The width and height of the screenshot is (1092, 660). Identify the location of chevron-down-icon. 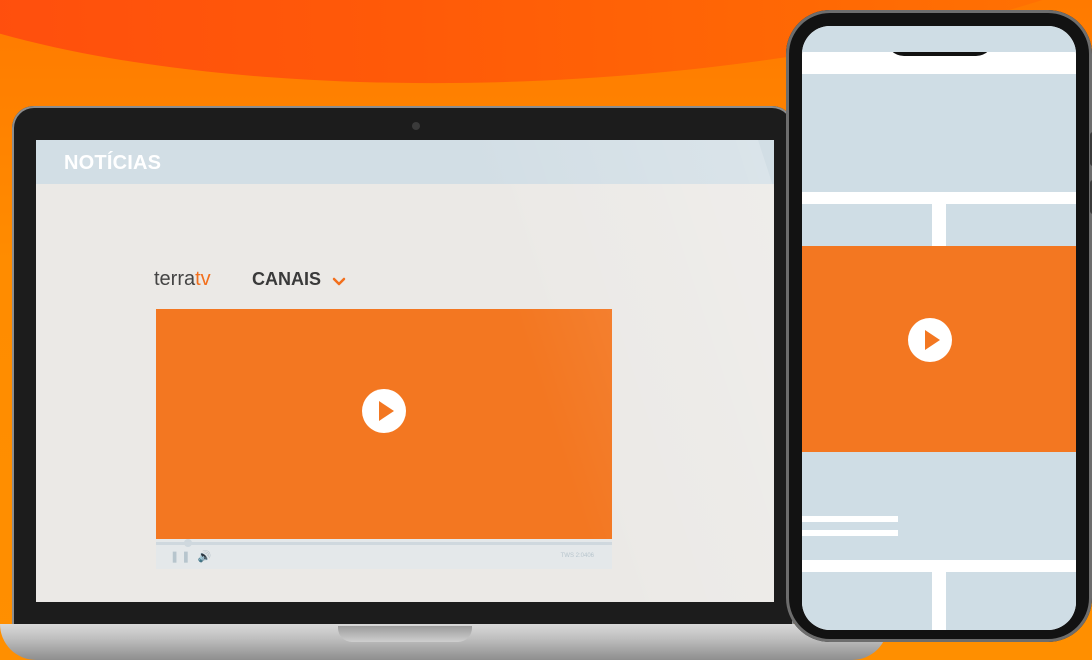
(339, 281).